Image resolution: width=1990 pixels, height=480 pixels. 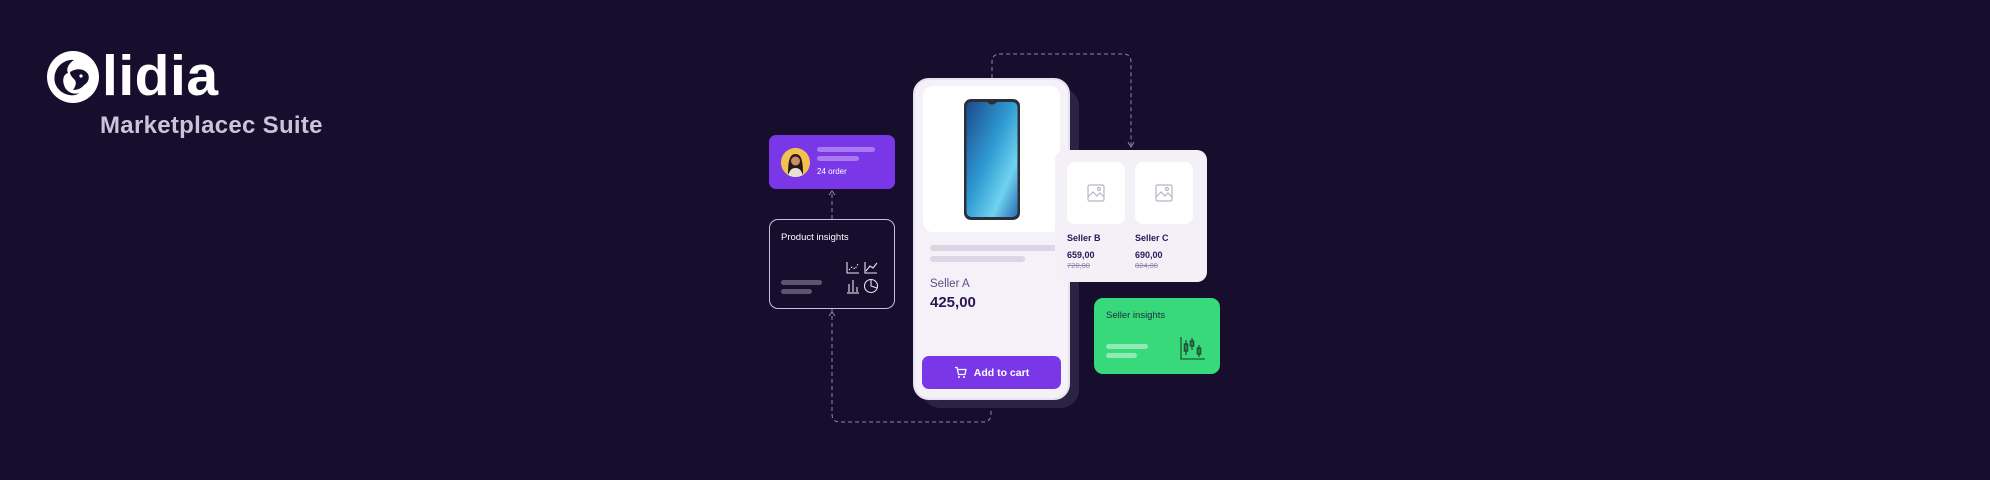 I want to click on seller-c-price: 690,00, so click(x=1149, y=255).